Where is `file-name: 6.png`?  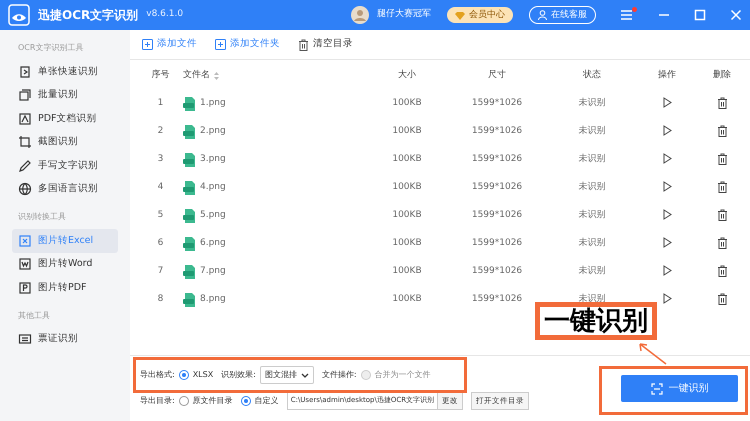 file-name: 6.png is located at coordinates (213, 243).